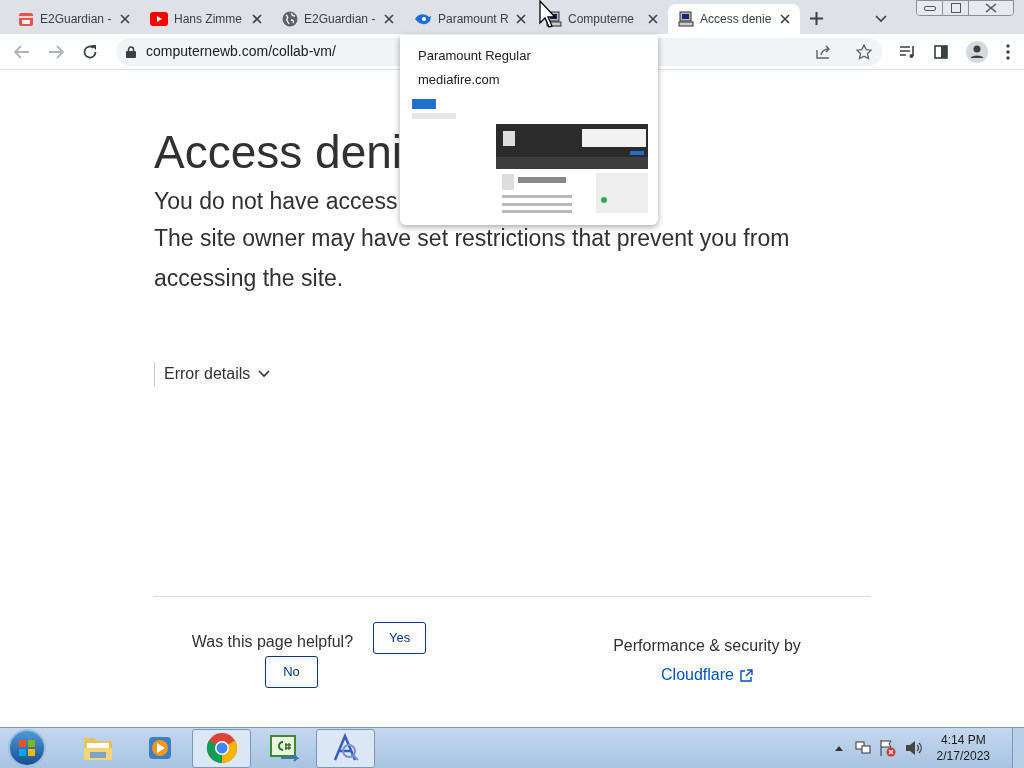 Image resolution: width=1024 pixels, height=768 pixels. I want to click on page-message: You do not have access, so click(276, 201).